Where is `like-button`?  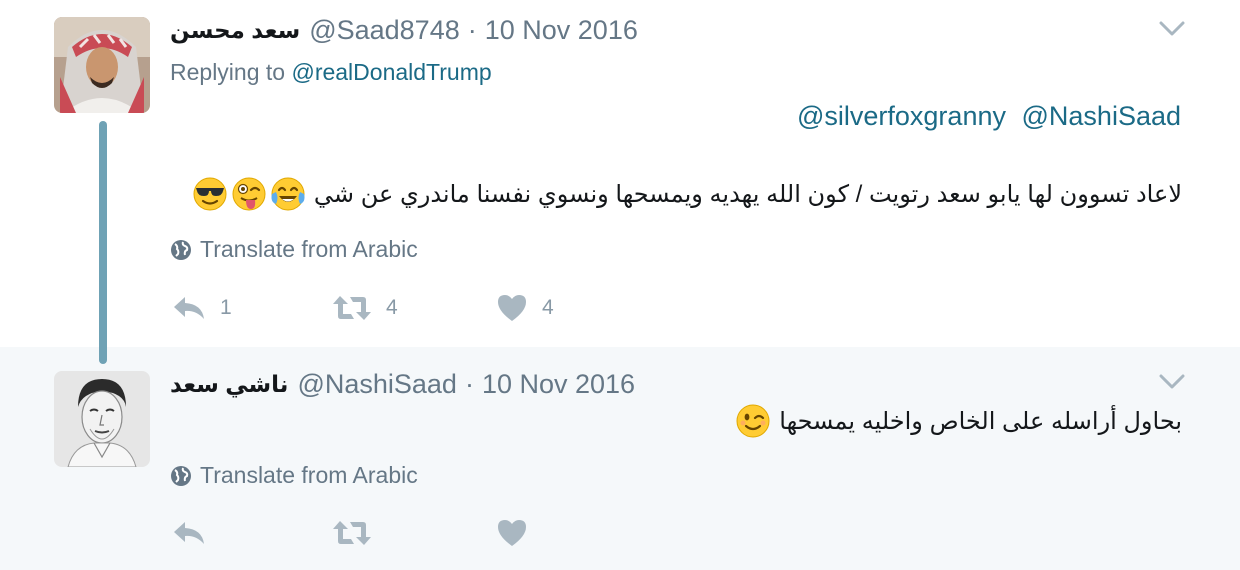 like-button is located at coordinates (512, 533).